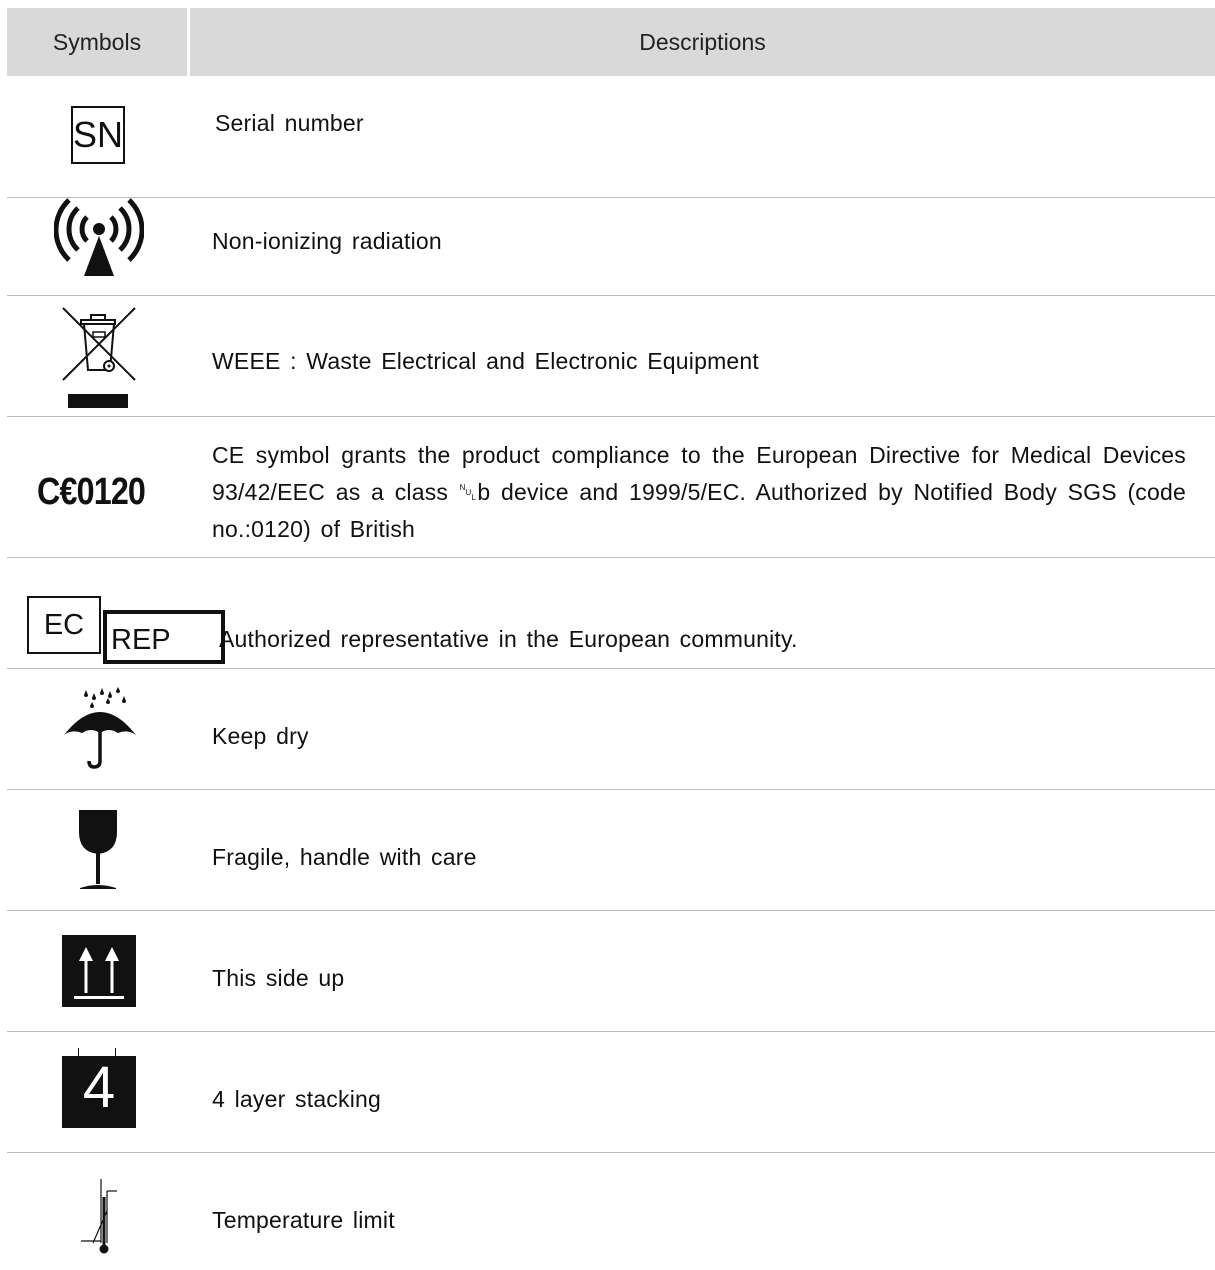  I want to click on stacking-tick-right, so click(115, 1053).